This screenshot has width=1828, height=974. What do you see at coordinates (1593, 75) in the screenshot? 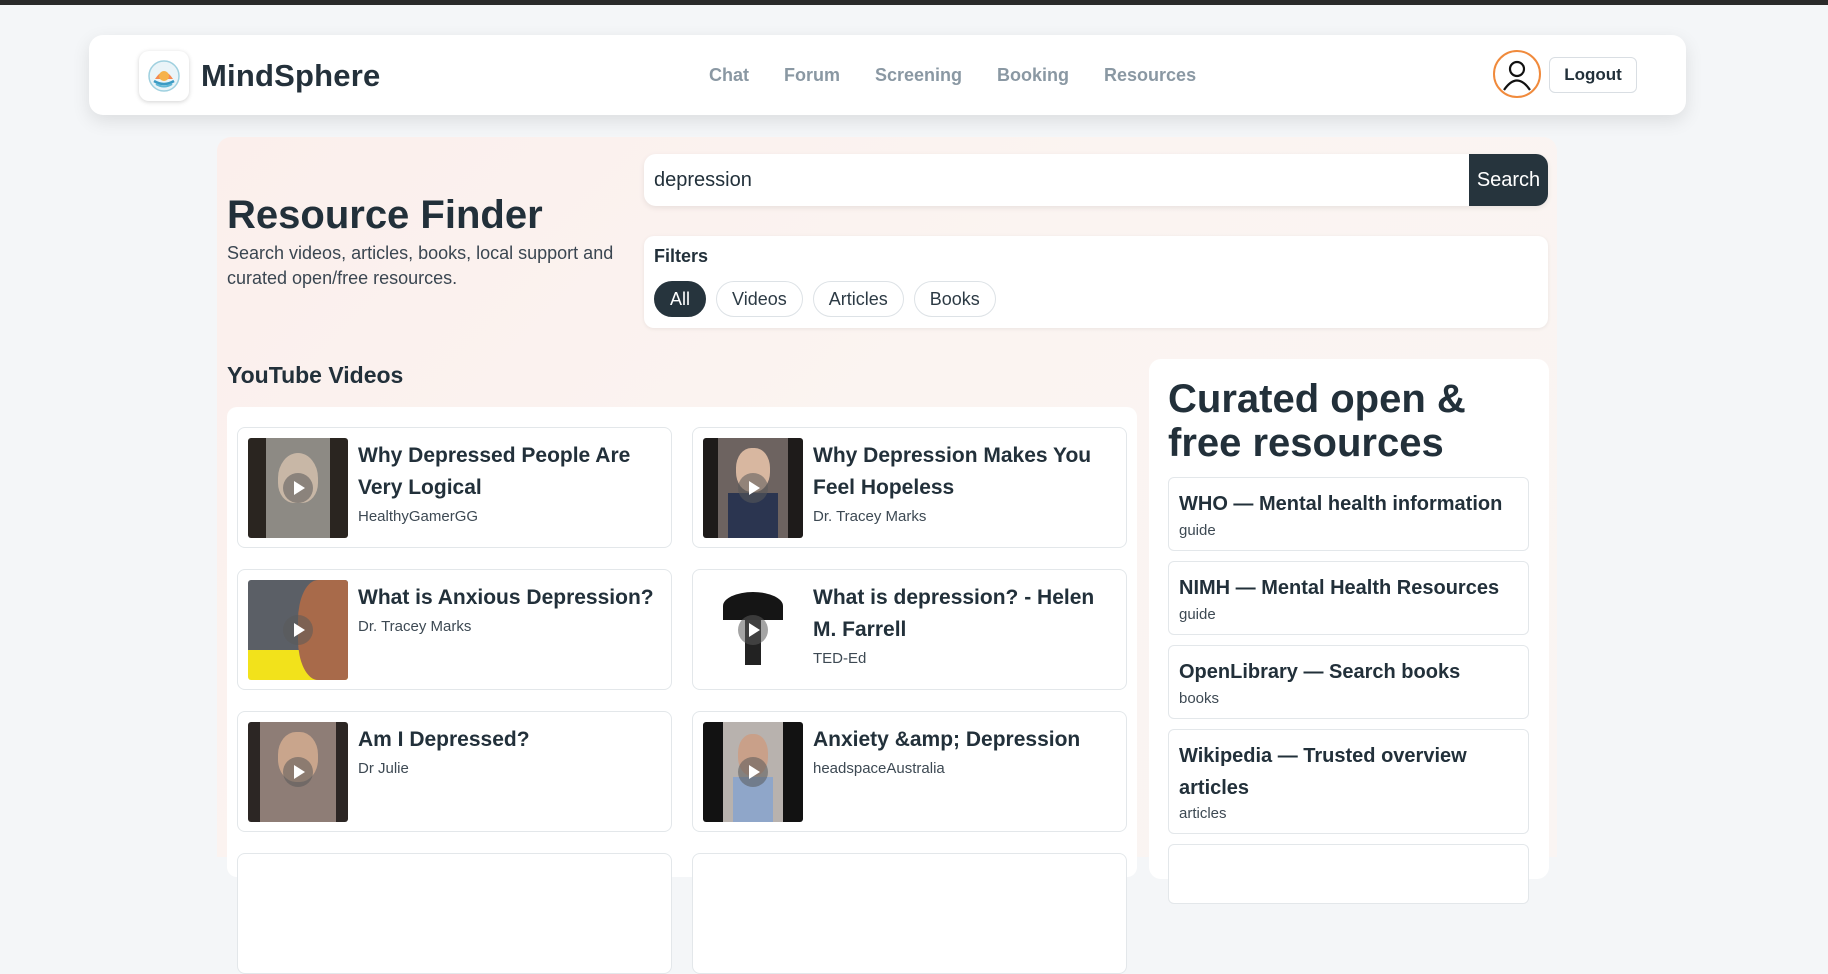
I see `logout-button: Logout` at bounding box center [1593, 75].